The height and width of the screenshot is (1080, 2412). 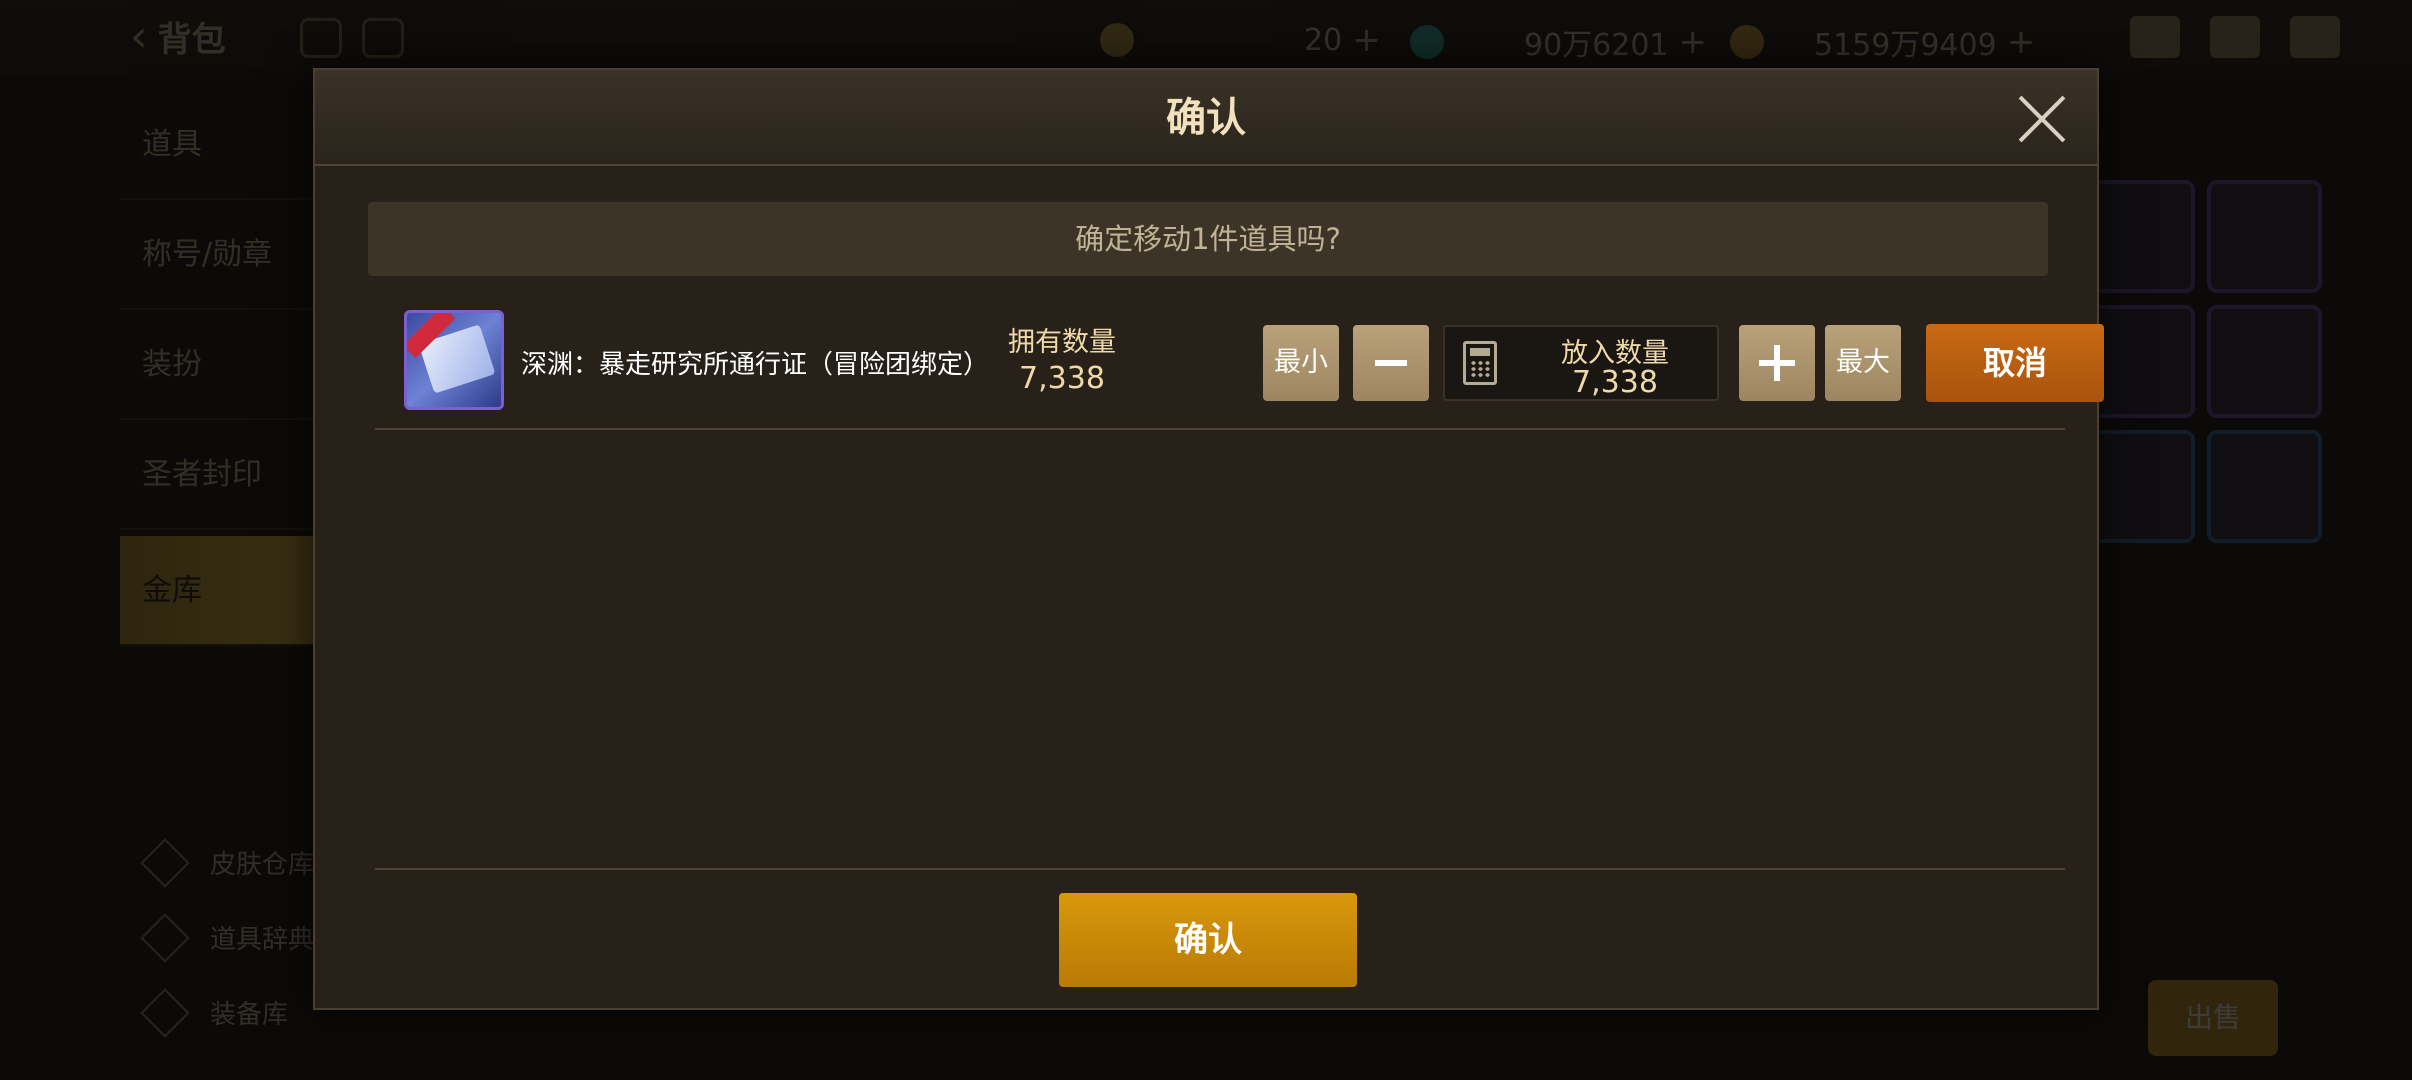 I want to click on footer-divider, so click(x=1220, y=869).